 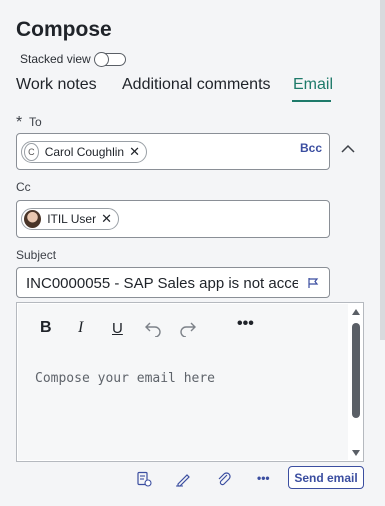 I want to click on page-scrollbar, so click(x=382, y=170).